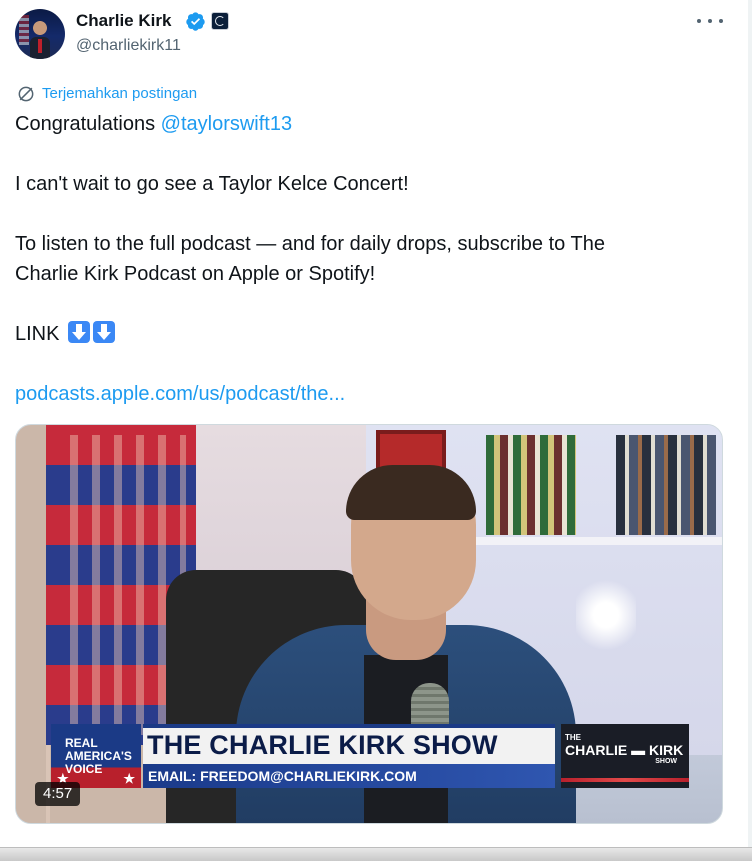 The image size is (752, 861). I want to click on verified-badge-icon, so click(195, 21).